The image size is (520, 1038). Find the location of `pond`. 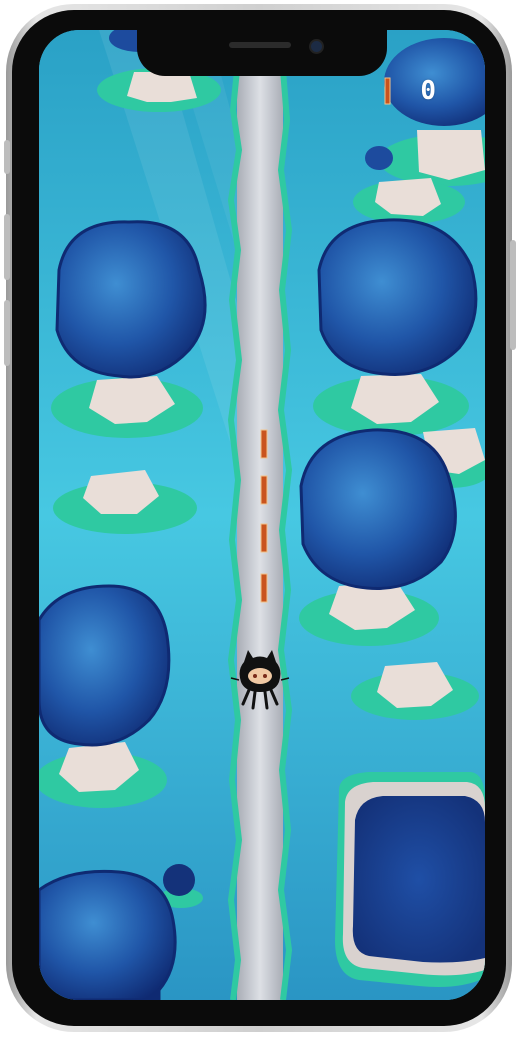

pond is located at coordinates (410, 879).